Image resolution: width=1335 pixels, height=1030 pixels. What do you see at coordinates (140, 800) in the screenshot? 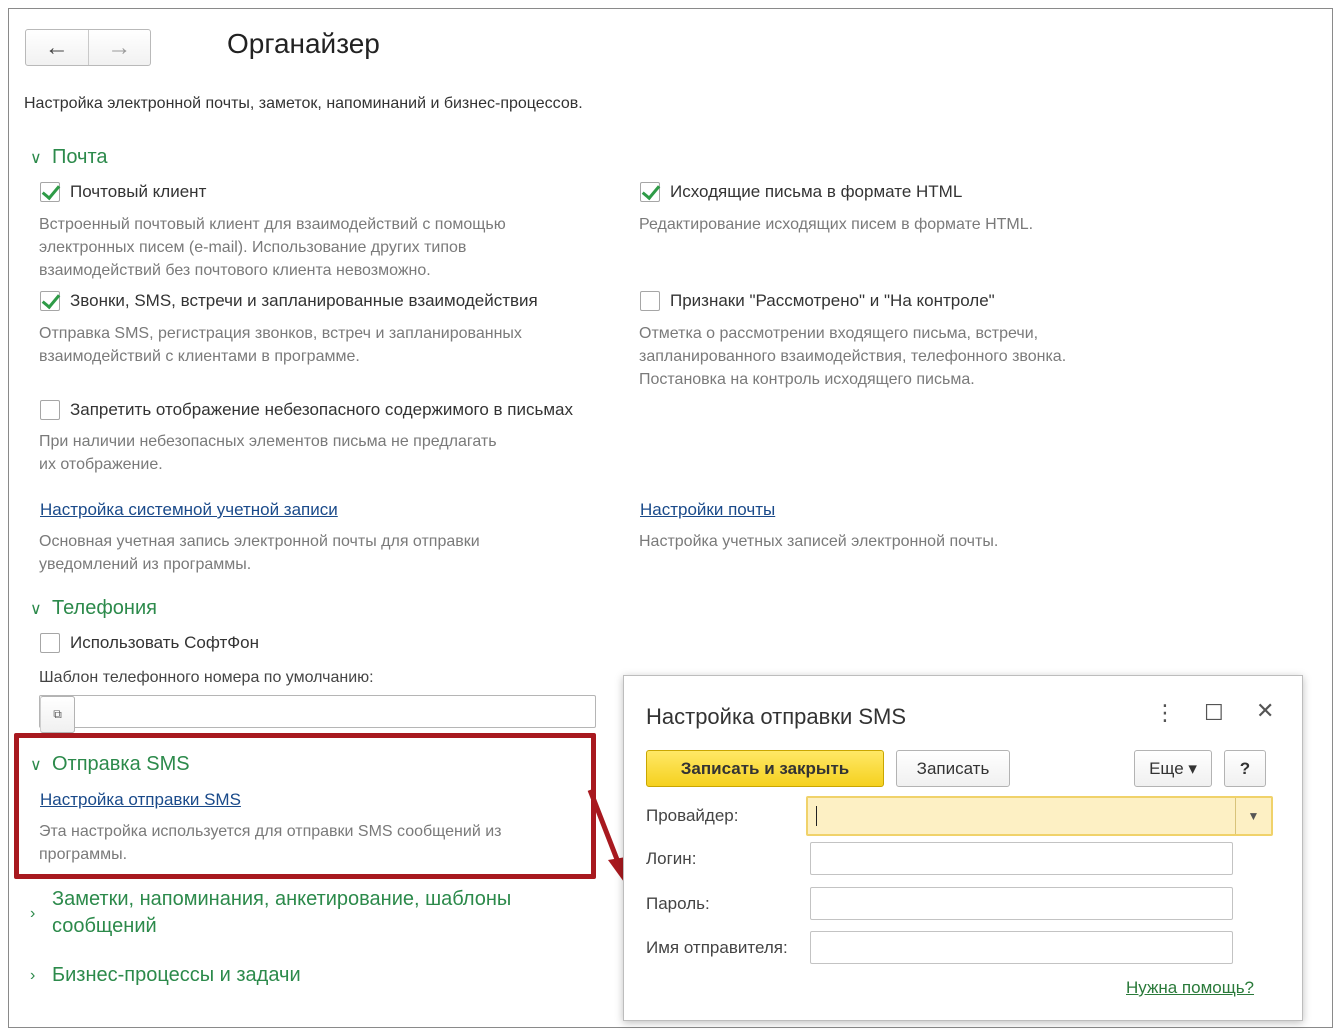
I see `sms-settings-link: Настройка отправки SMS` at bounding box center [140, 800].